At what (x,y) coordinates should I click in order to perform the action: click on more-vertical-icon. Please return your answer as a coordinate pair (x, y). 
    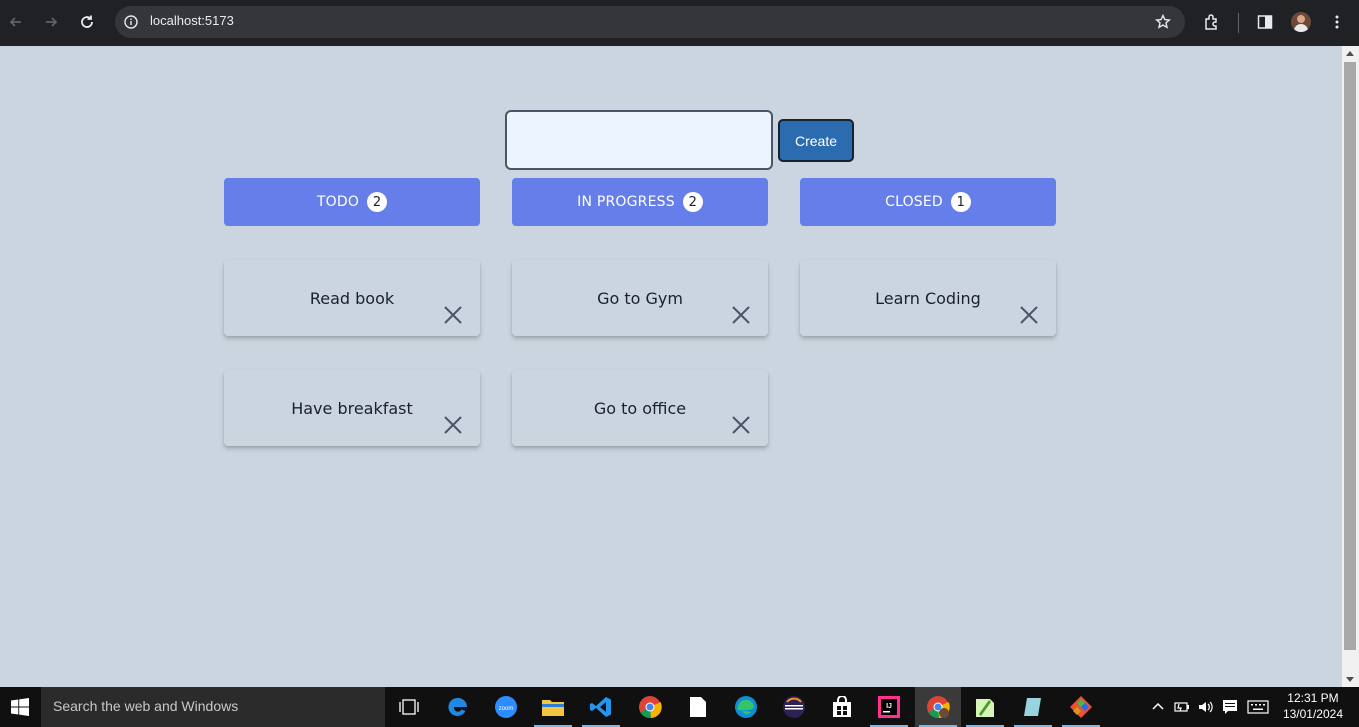
    Looking at the image, I should click on (1337, 22).